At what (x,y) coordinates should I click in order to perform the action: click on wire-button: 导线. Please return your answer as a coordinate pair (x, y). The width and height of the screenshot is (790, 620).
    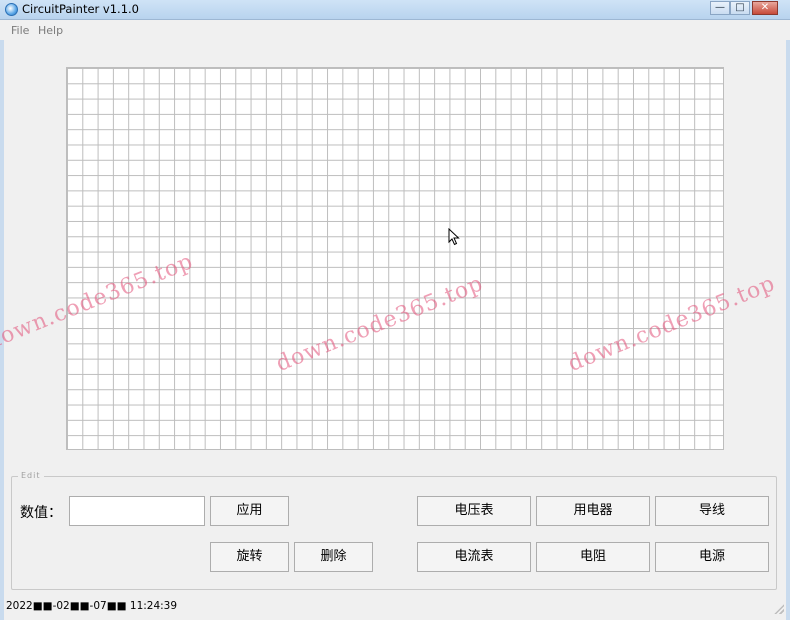
    Looking at the image, I should click on (712, 511).